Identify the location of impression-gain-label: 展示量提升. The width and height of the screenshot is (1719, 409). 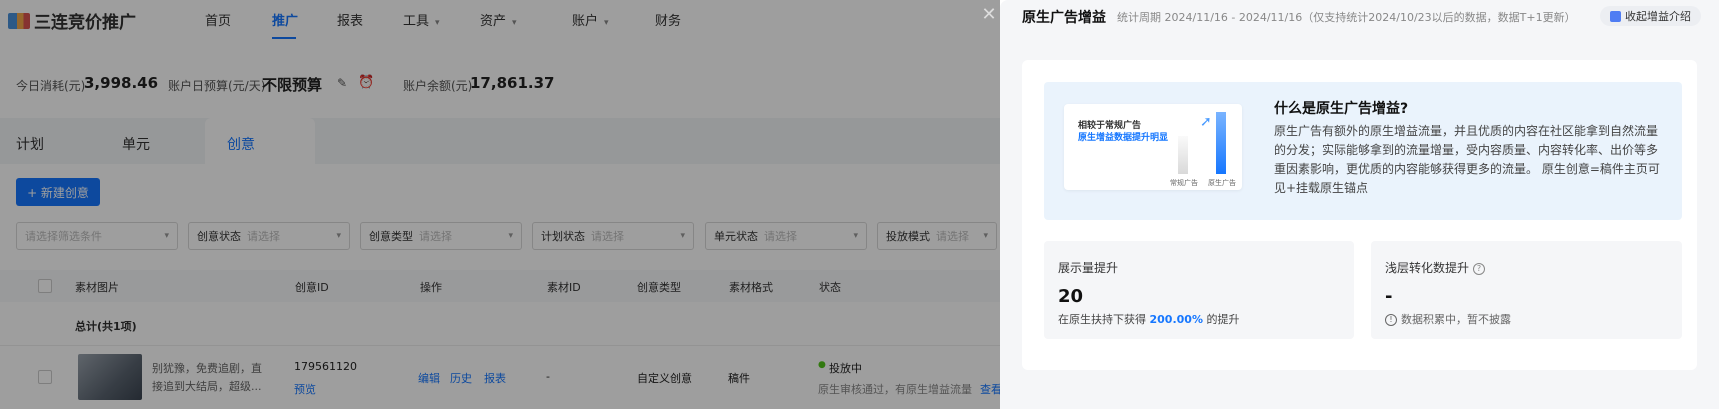
(1088, 268).